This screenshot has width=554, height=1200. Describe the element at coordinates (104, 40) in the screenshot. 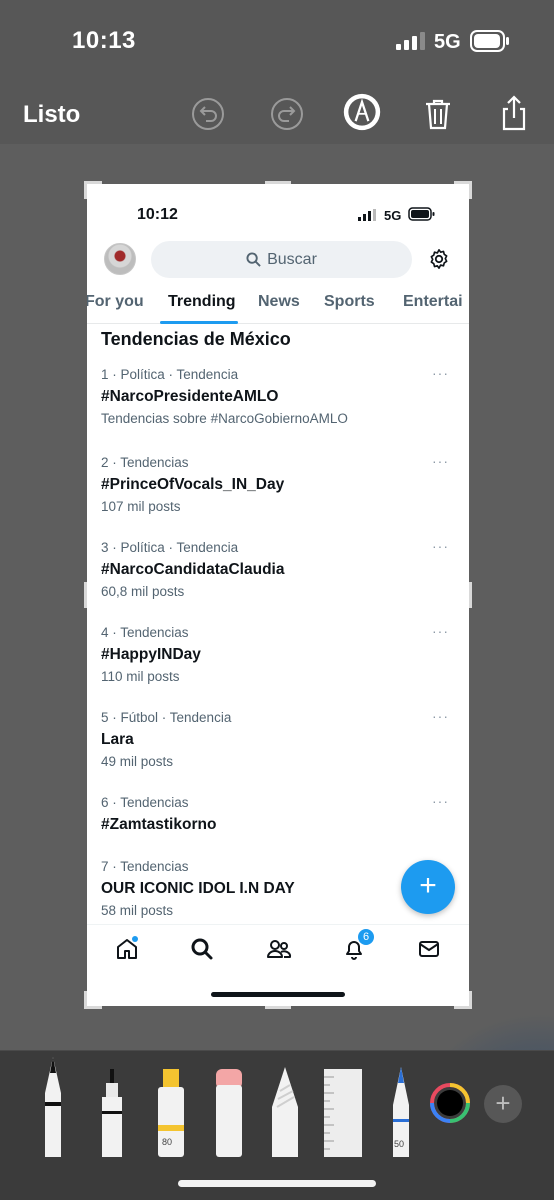

I see `status-time: 10:13` at that location.